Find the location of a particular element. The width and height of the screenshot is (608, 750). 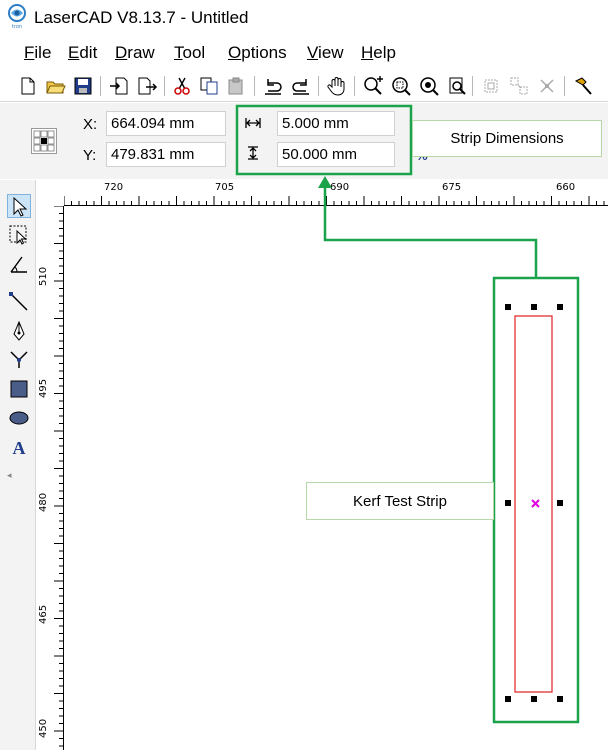

reference-point-selector is located at coordinates (44, 141).